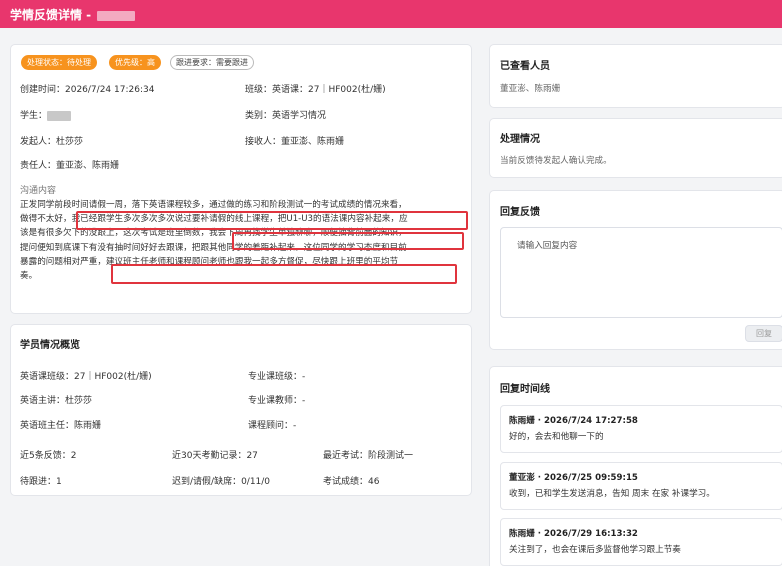 This screenshot has height=566, width=782. Describe the element at coordinates (59, 62) in the screenshot. I see `status-badge: 处理状态：待处理` at that location.